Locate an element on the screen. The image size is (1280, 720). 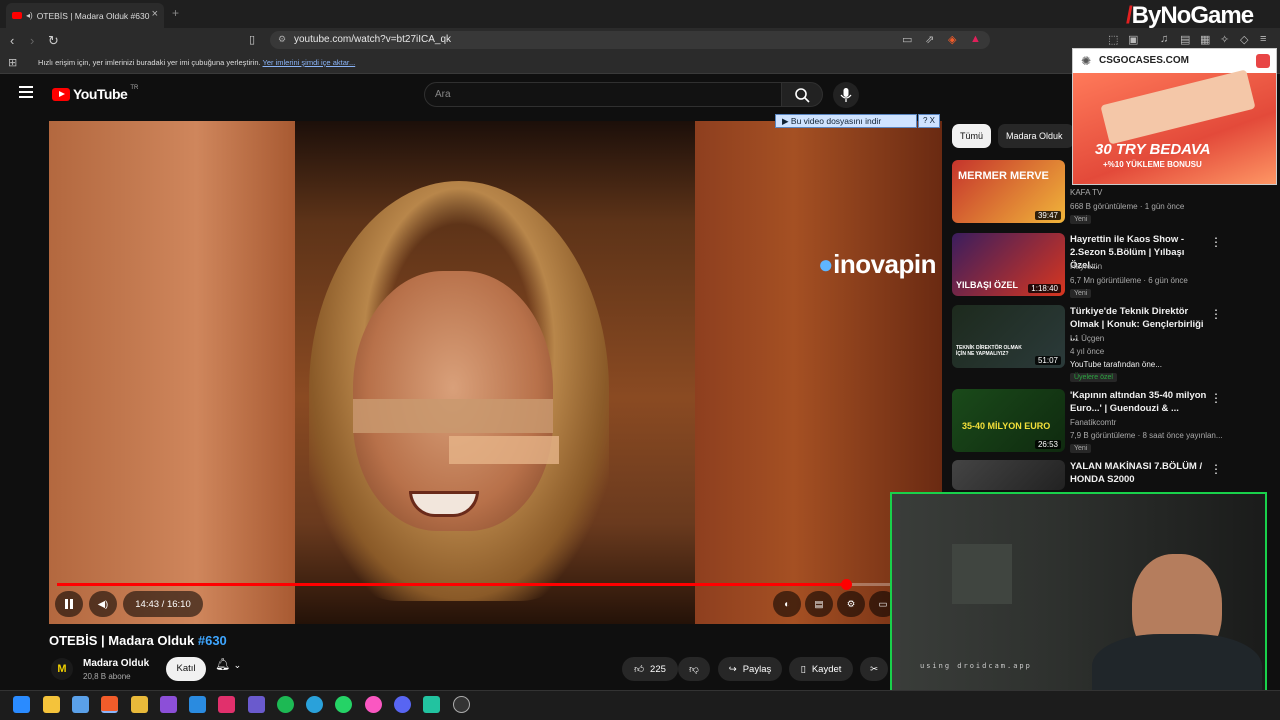
autoplay-toggle: ◐ is located at coordinates (787, 604).